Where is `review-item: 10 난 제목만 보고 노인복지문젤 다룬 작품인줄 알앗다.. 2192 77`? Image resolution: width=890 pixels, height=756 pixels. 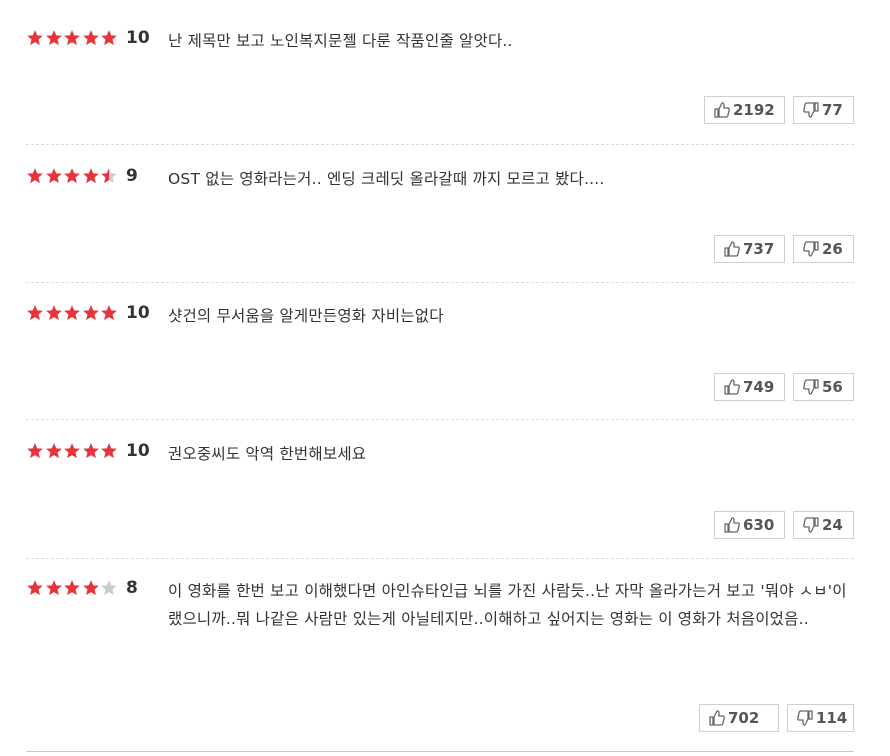 review-item: 10 난 제목만 보고 노인복지문젤 다룬 작품인줄 알앗다.. 2192 77 is located at coordinates (440, 86).